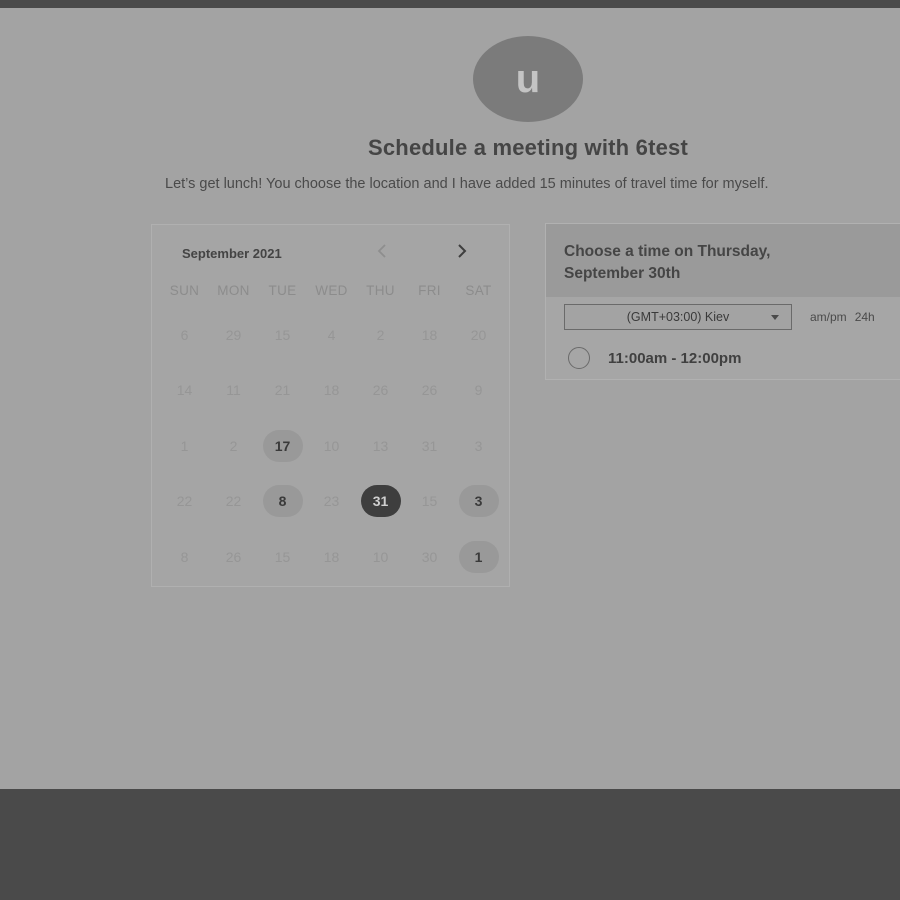  I want to click on calendar-day-cell: 30, so click(429, 557).